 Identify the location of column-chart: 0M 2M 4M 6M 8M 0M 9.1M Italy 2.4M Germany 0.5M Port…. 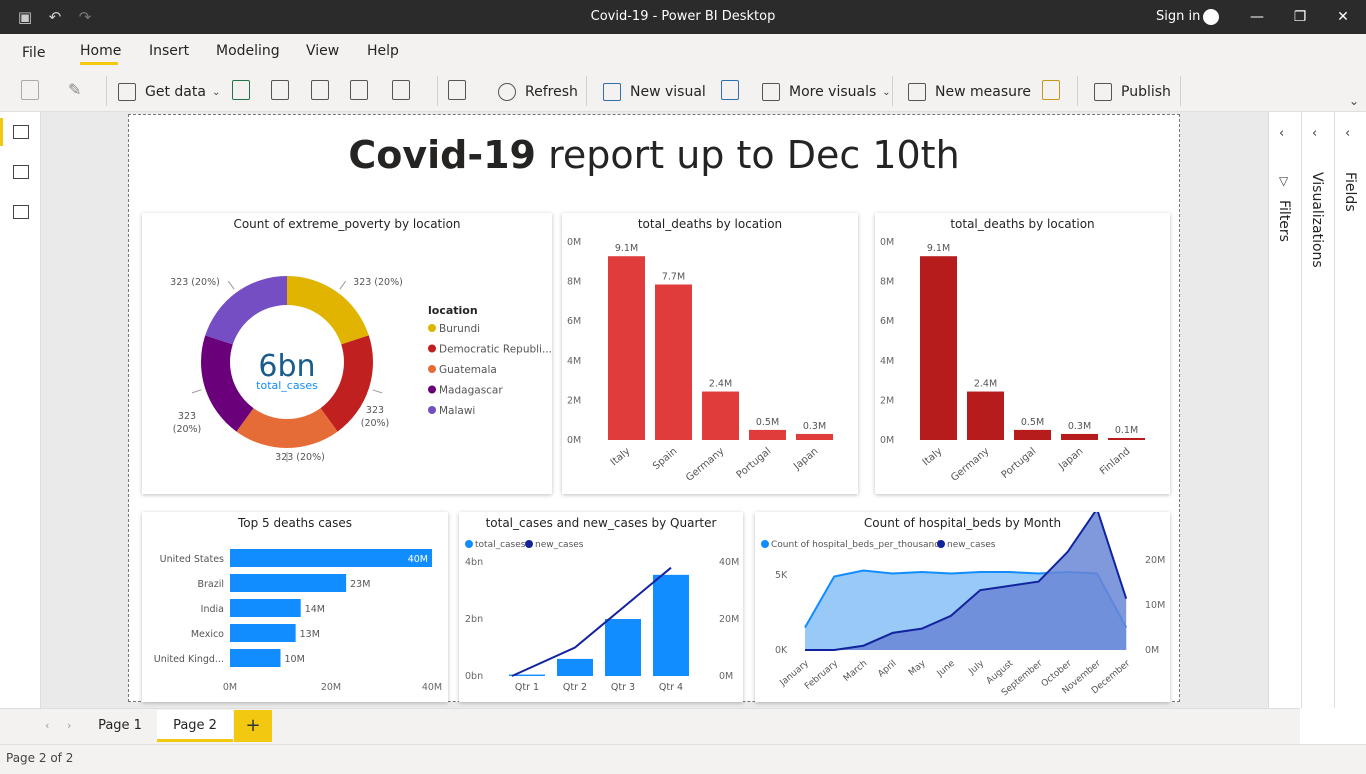
(1012, 360).